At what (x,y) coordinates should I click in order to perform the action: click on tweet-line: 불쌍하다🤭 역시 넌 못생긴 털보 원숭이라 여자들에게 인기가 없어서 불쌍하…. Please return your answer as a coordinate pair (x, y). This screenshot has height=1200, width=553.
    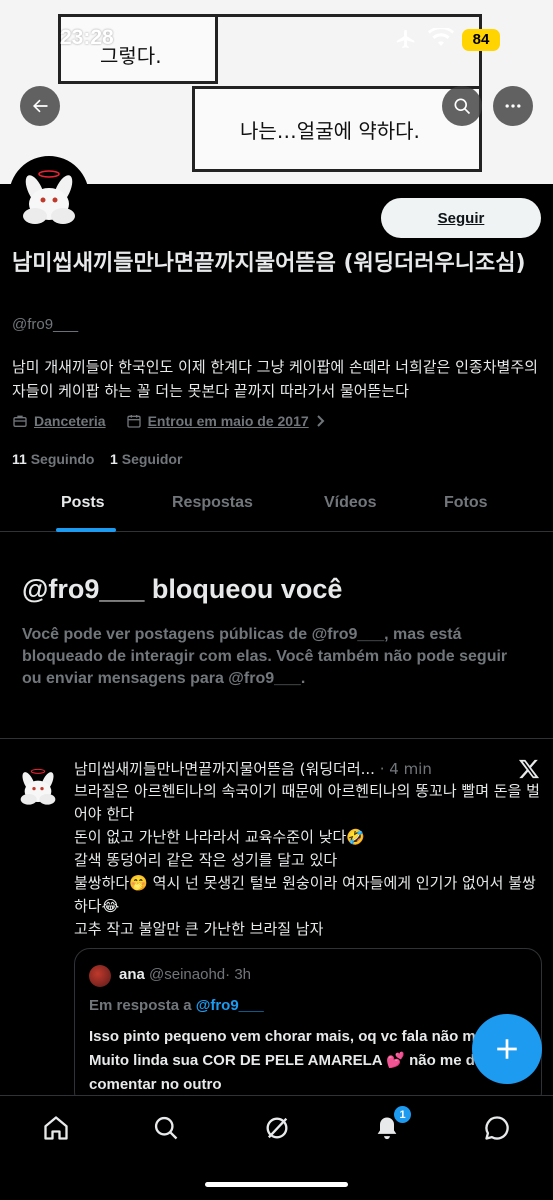
    Looking at the image, I should click on (305, 894).